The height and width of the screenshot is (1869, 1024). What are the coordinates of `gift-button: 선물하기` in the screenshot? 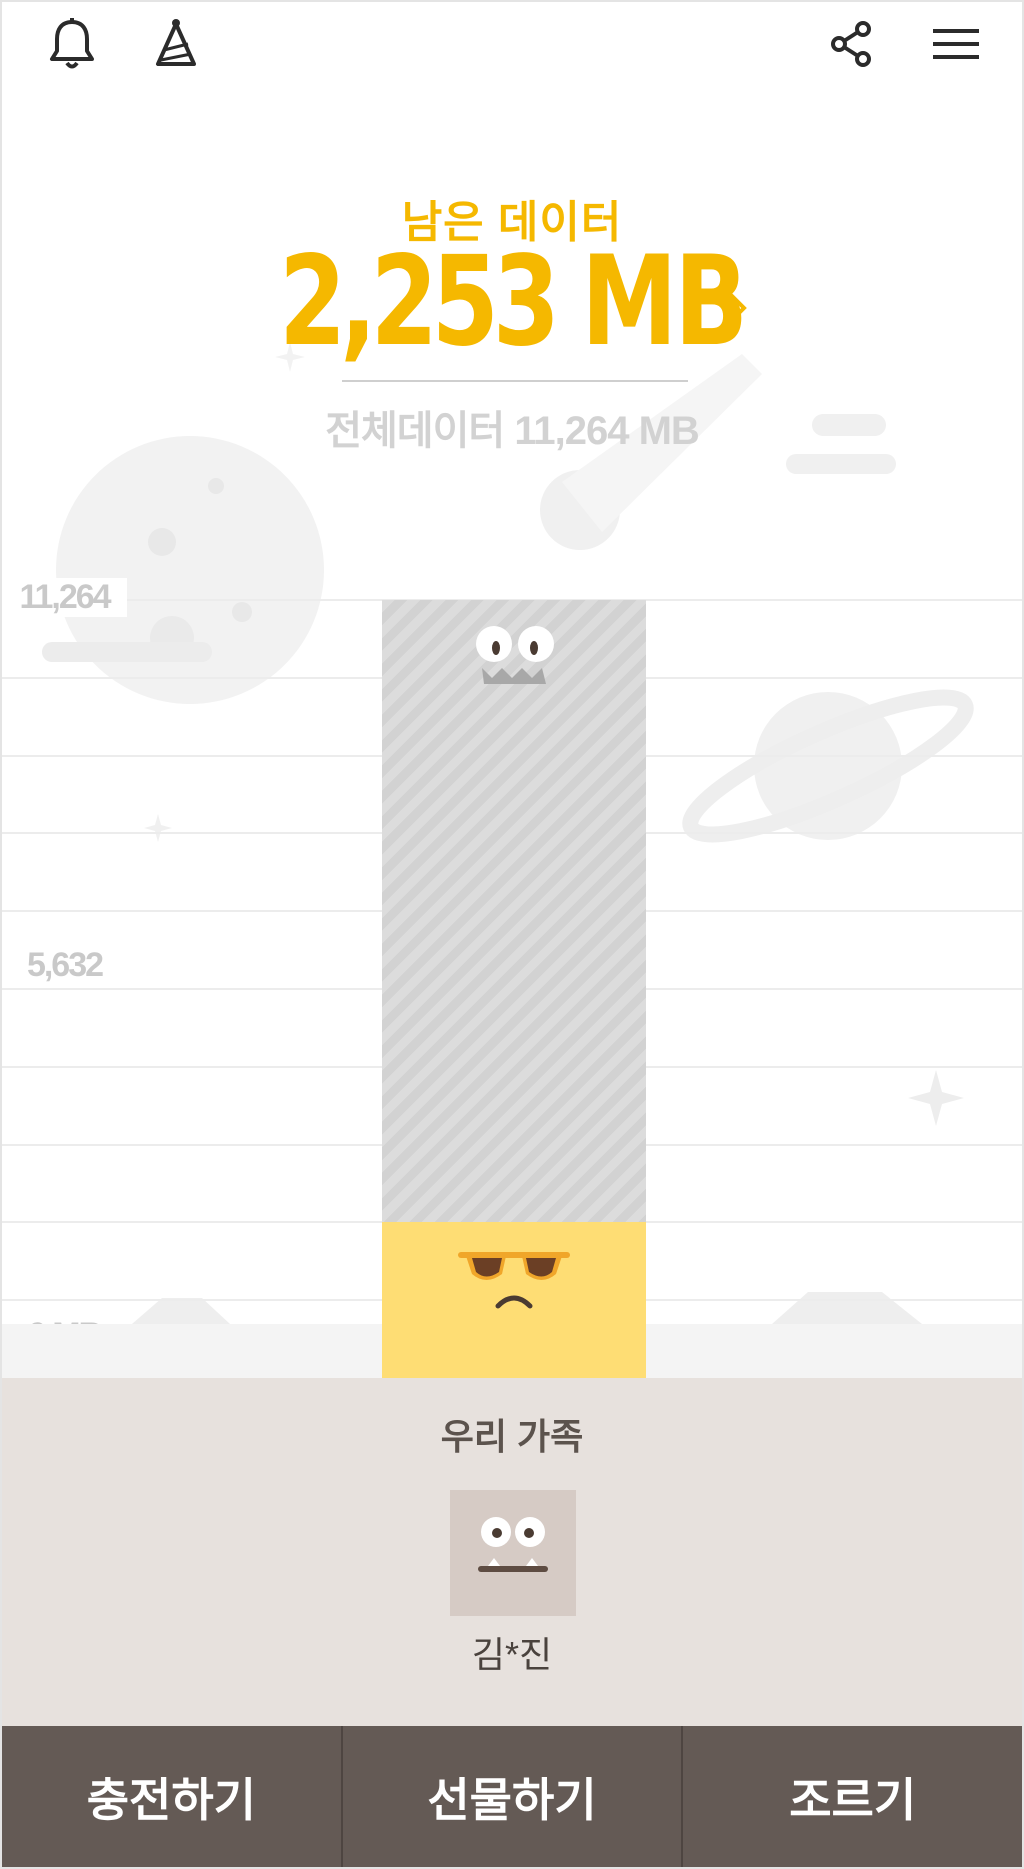 It's located at (513, 1796).